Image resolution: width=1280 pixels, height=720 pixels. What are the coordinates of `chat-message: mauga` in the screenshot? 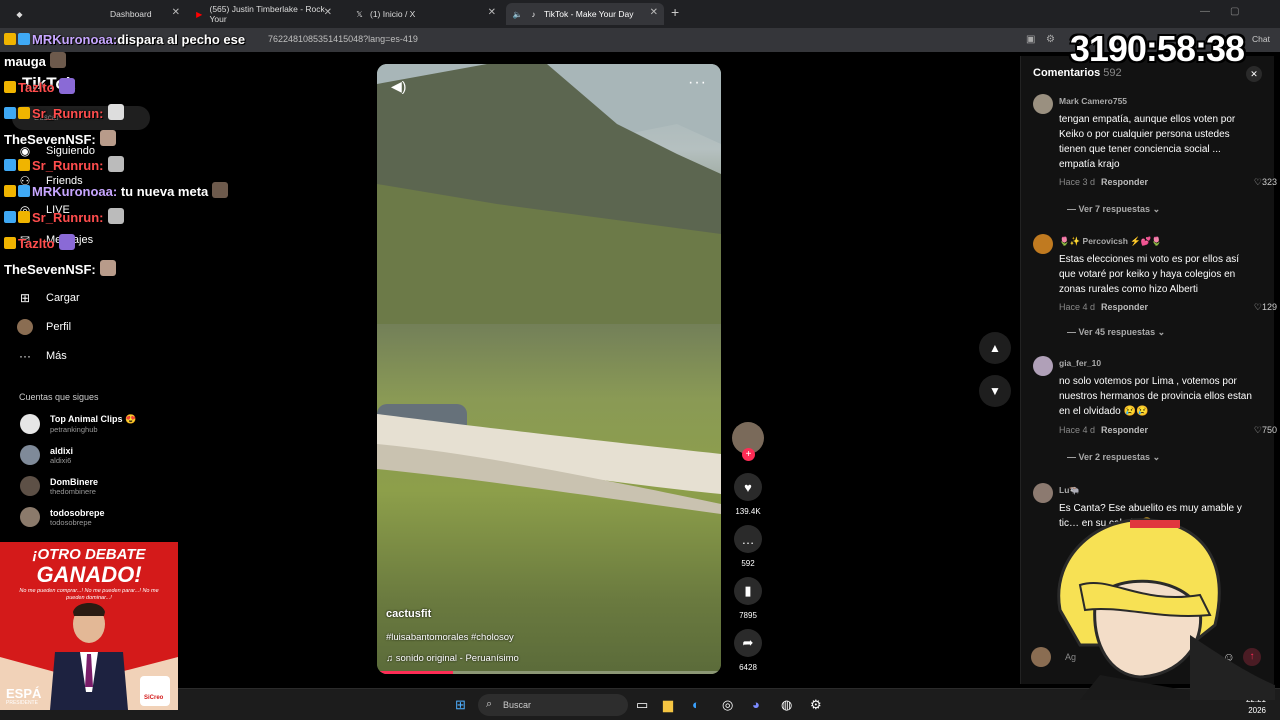 It's located at (35, 60).